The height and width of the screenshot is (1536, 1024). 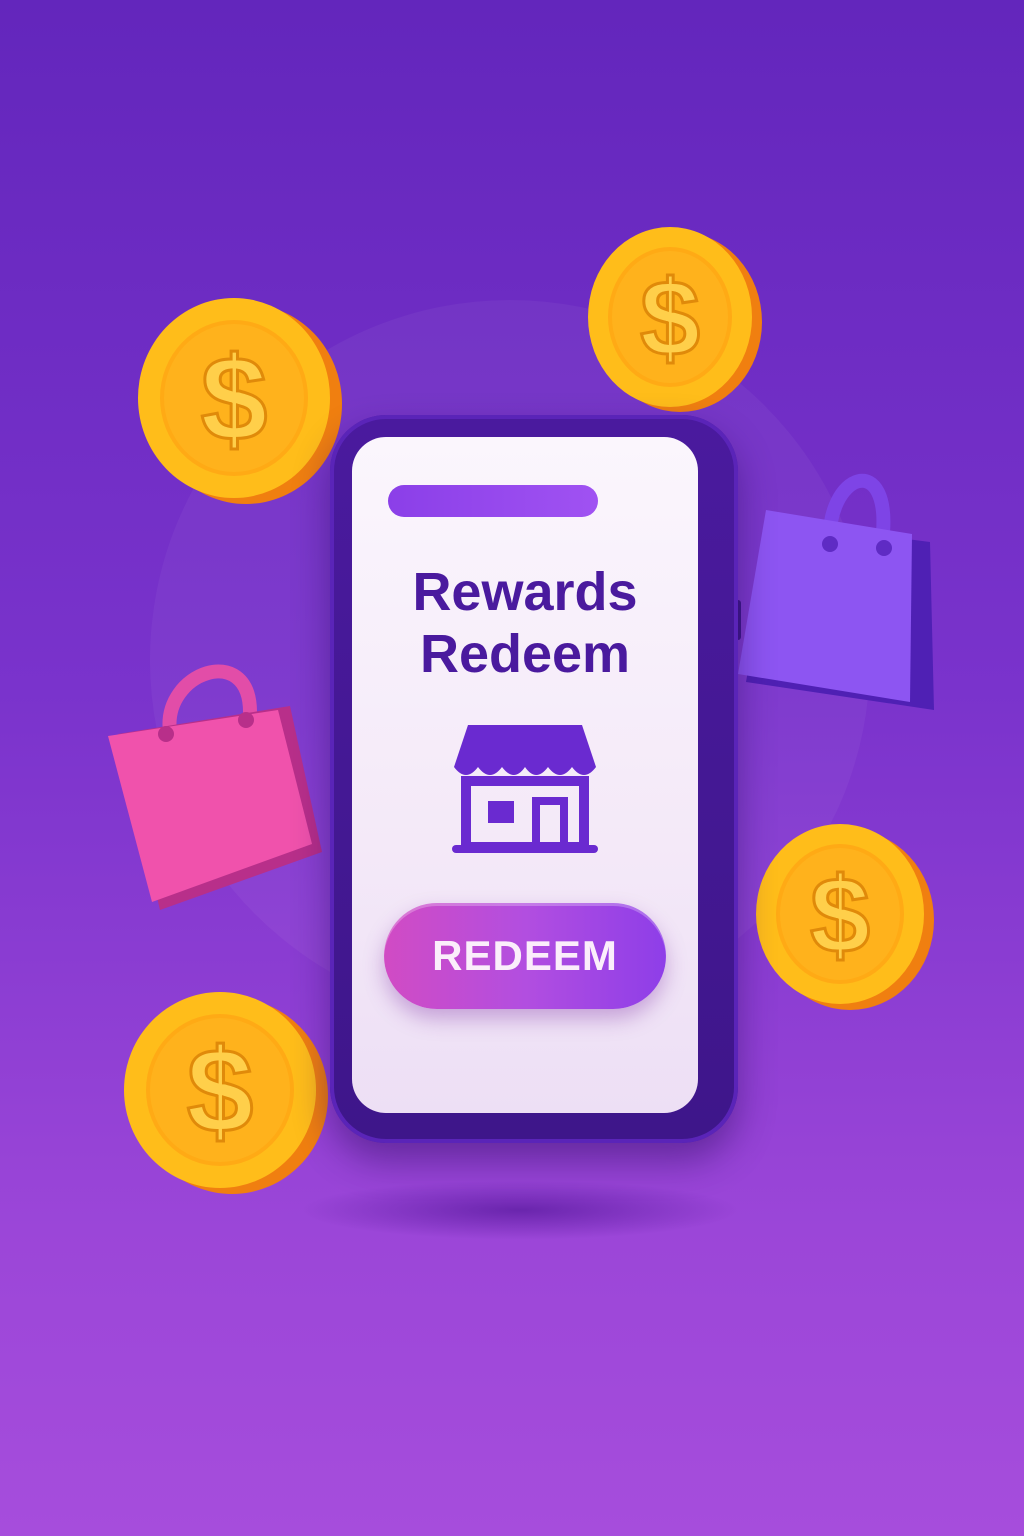 I want to click on title-line-1: Rewards, so click(x=525, y=592).